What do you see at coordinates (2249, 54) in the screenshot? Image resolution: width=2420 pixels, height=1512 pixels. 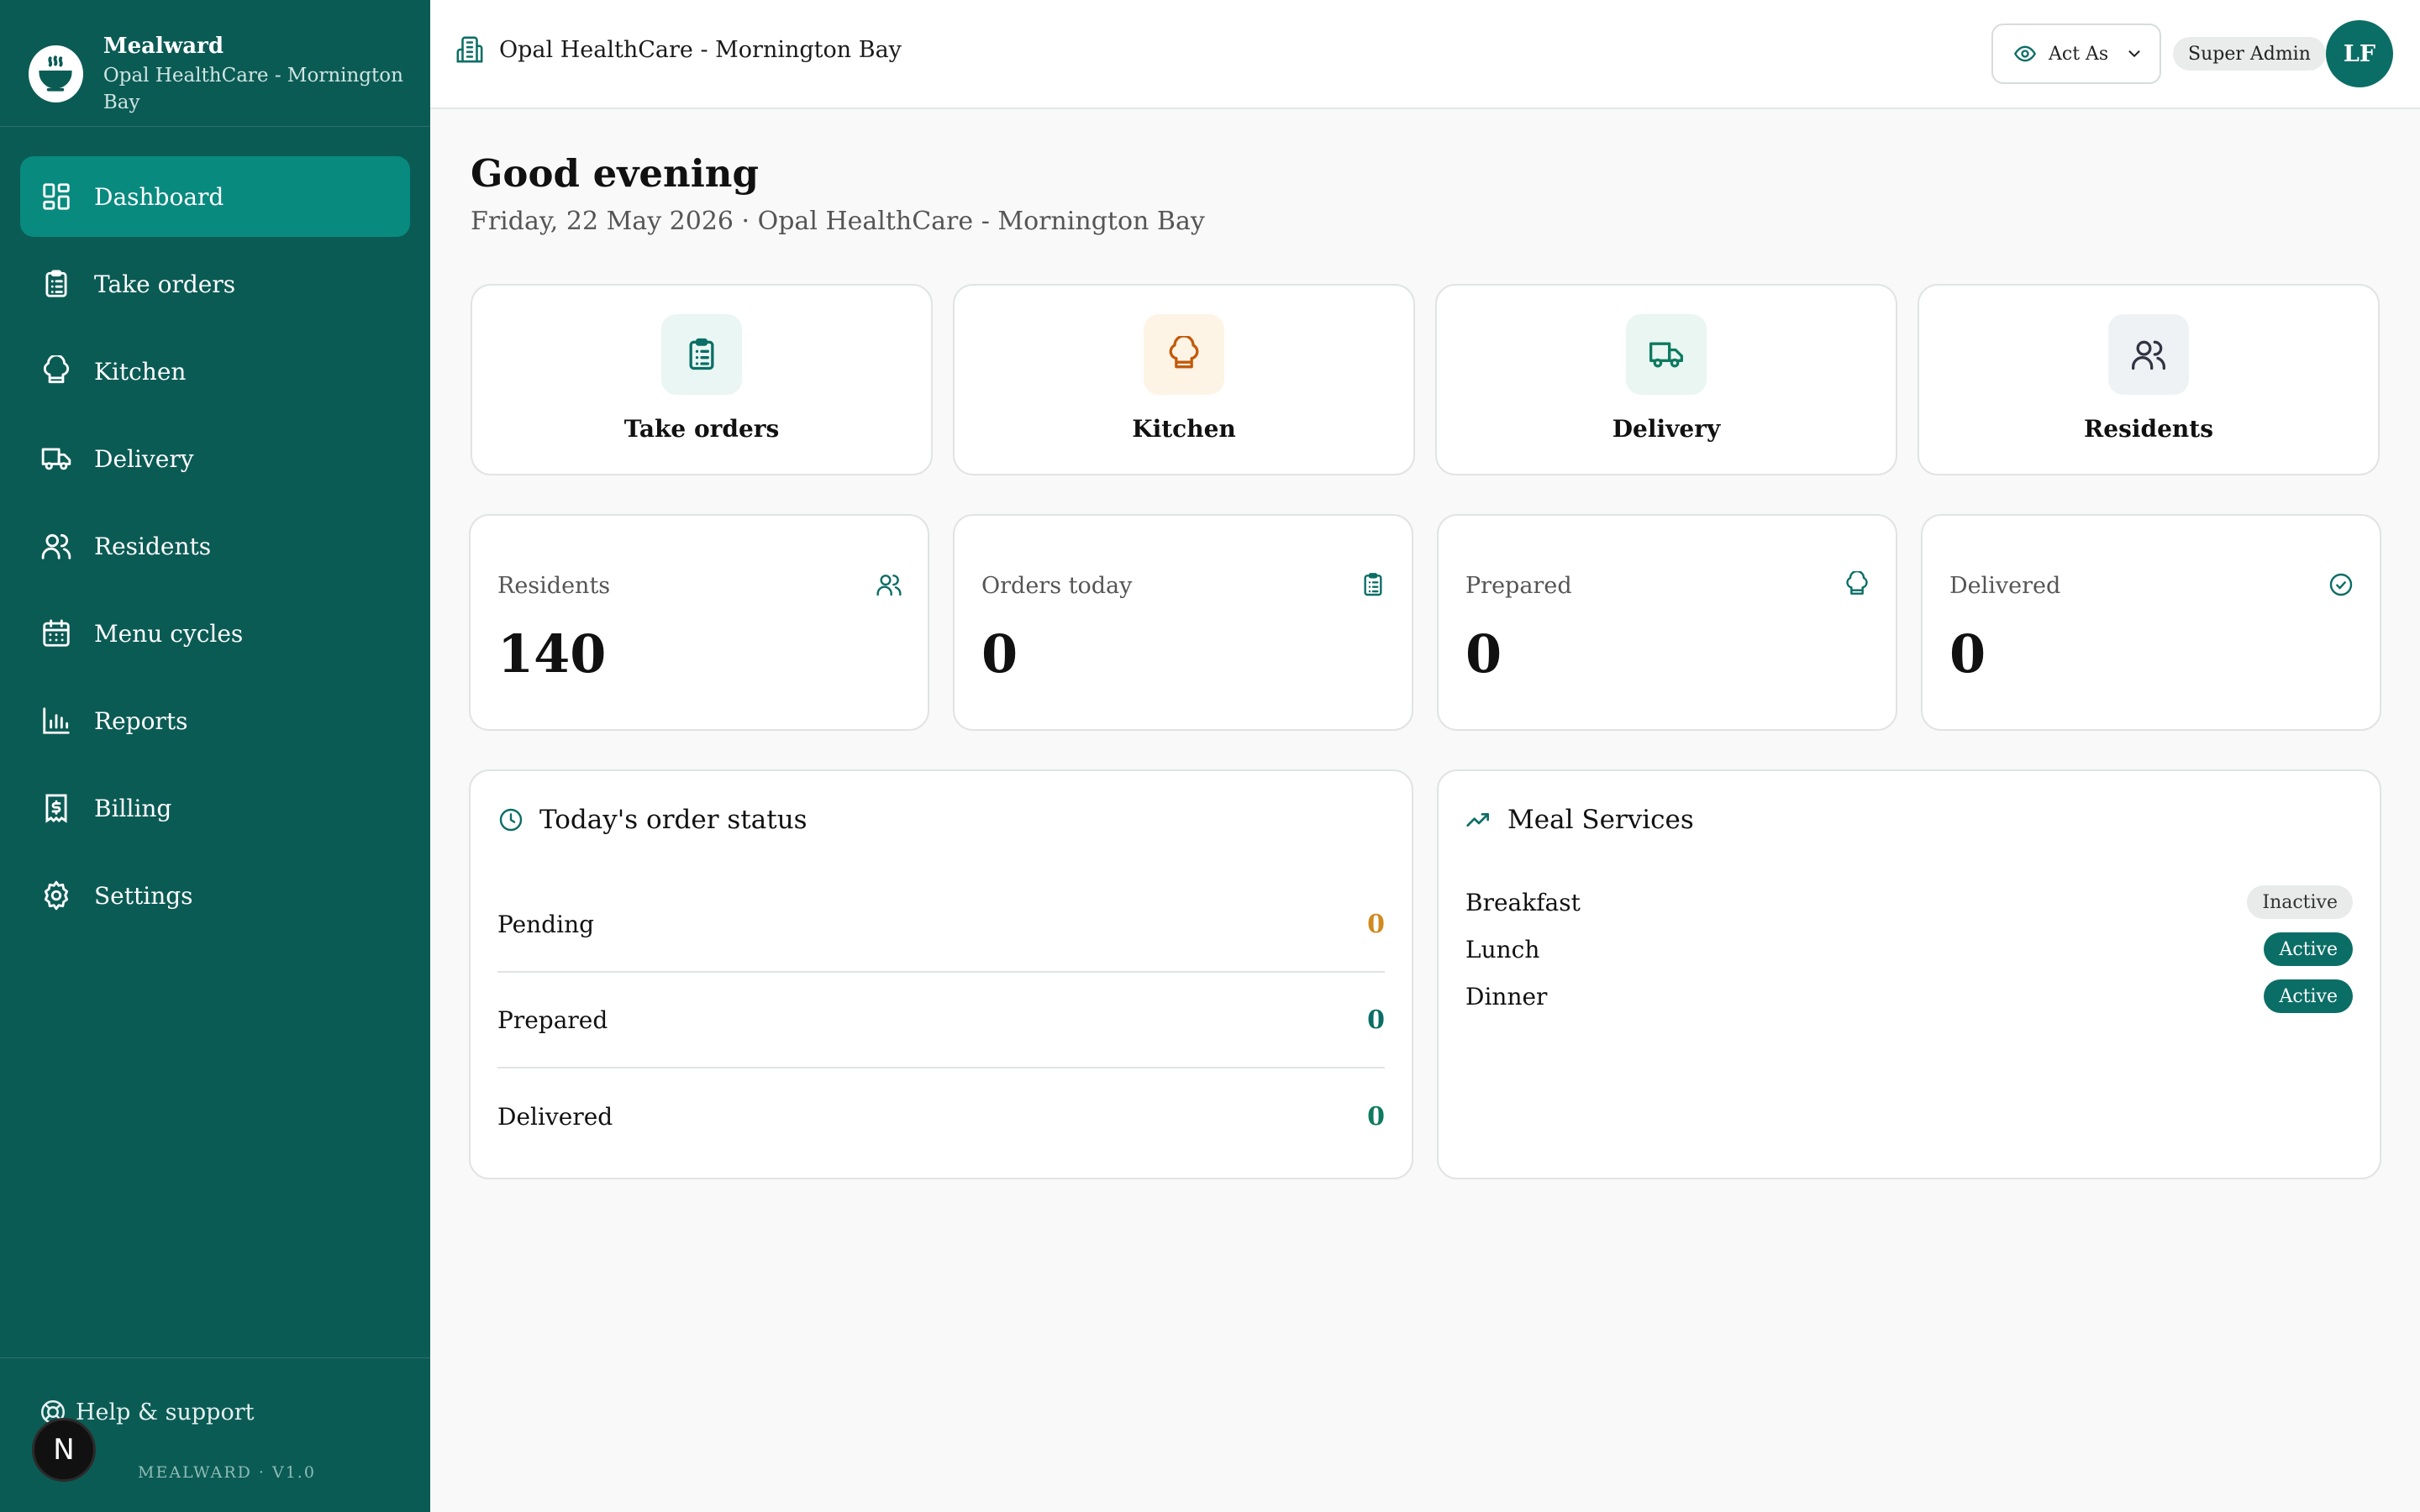 I see `role-badge: Super Admin` at bounding box center [2249, 54].